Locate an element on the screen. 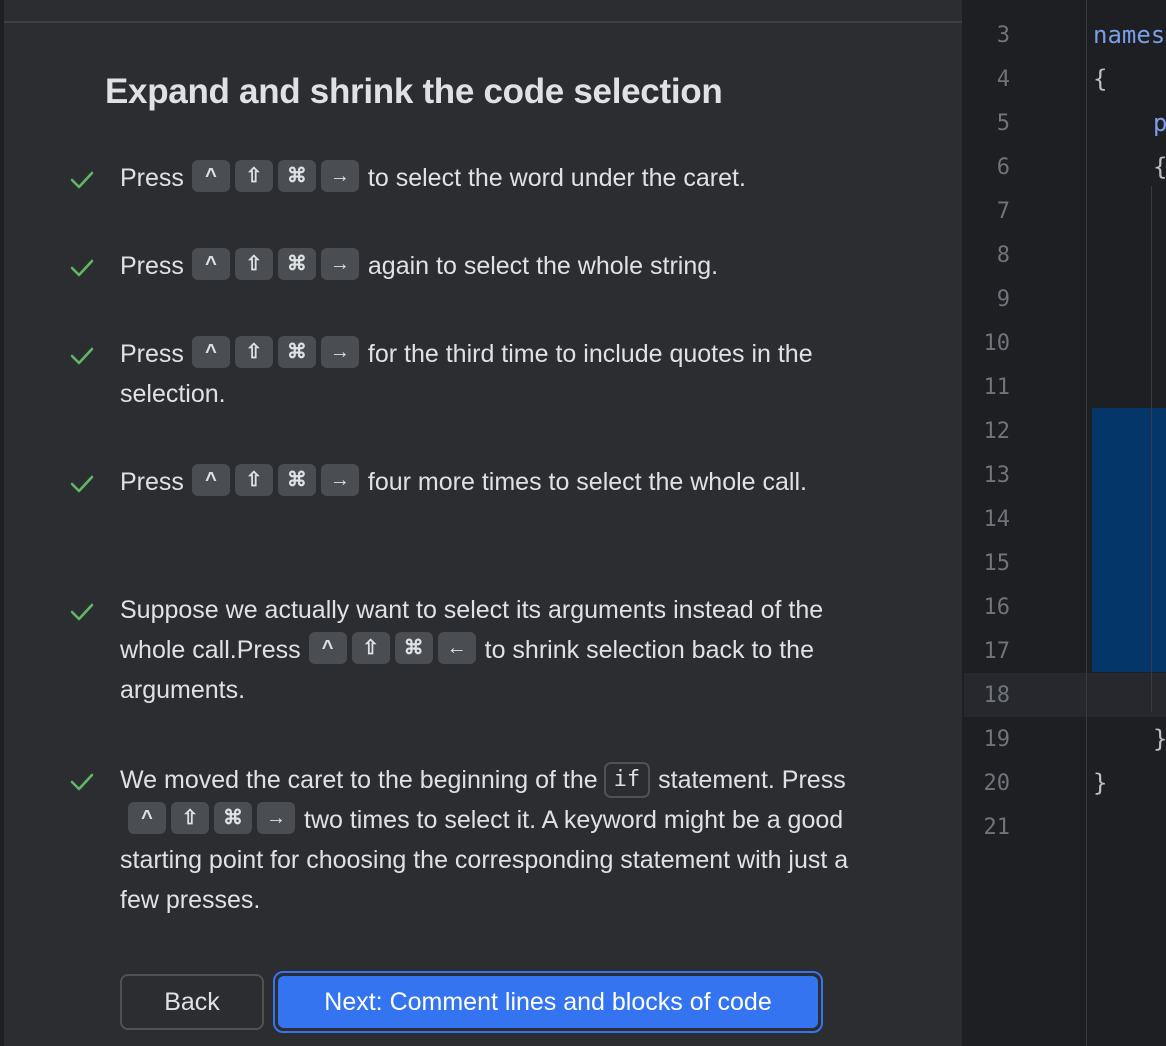 The image size is (1166, 1046). line-number: 12 is located at coordinates (997, 431).